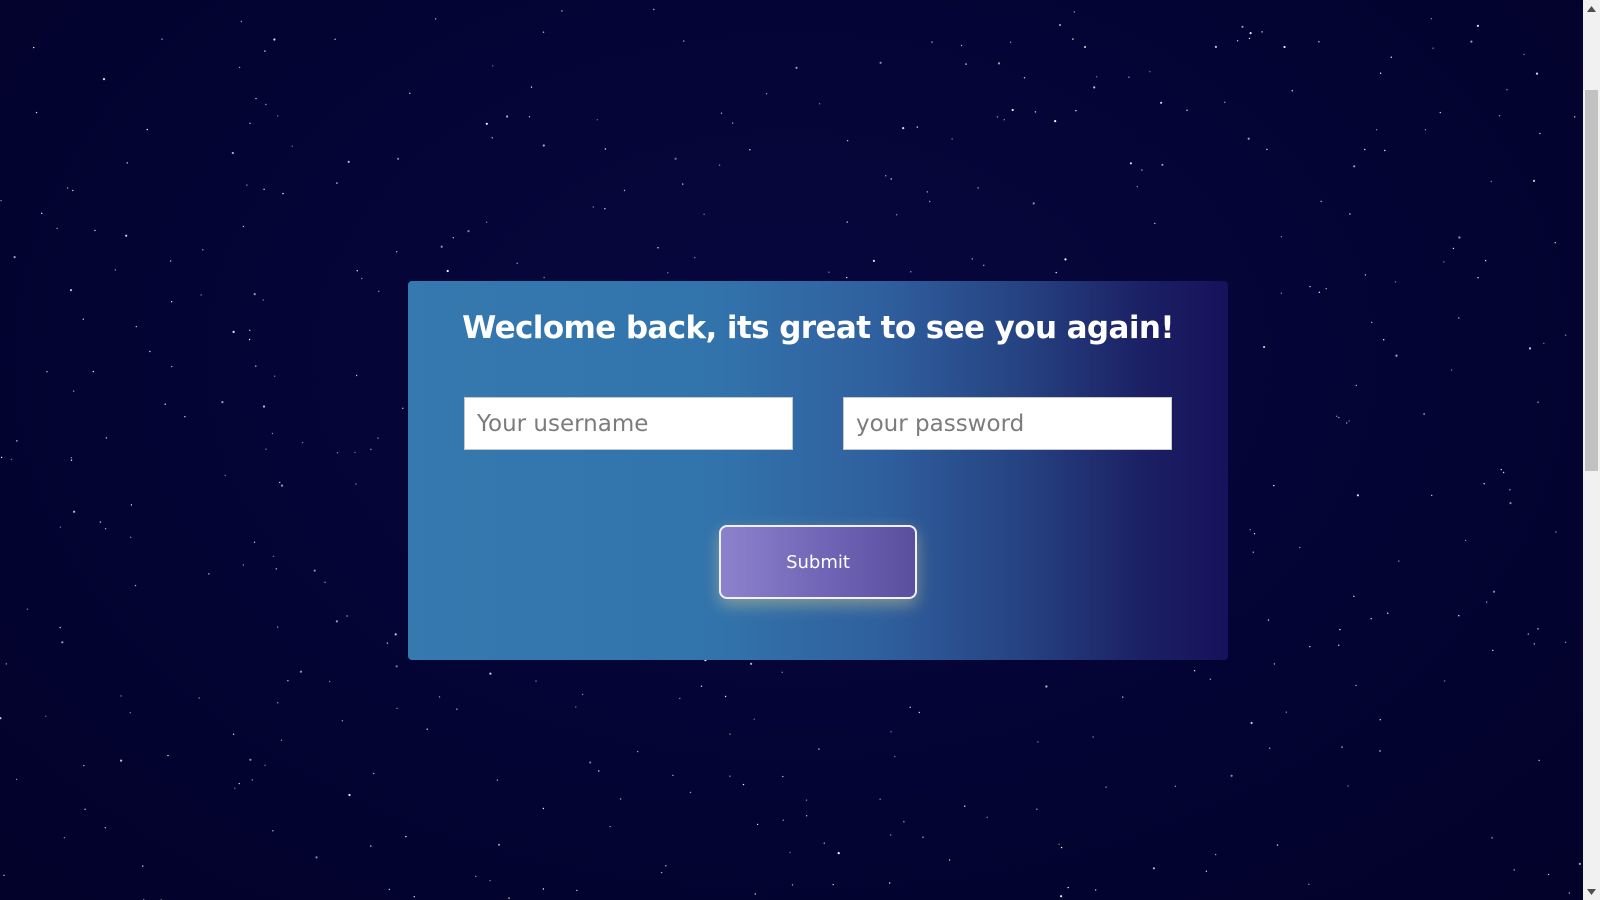 This screenshot has height=900, width=1600. What do you see at coordinates (1591, 8) in the screenshot?
I see `scroll-up-button` at bounding box center [1591, 8].